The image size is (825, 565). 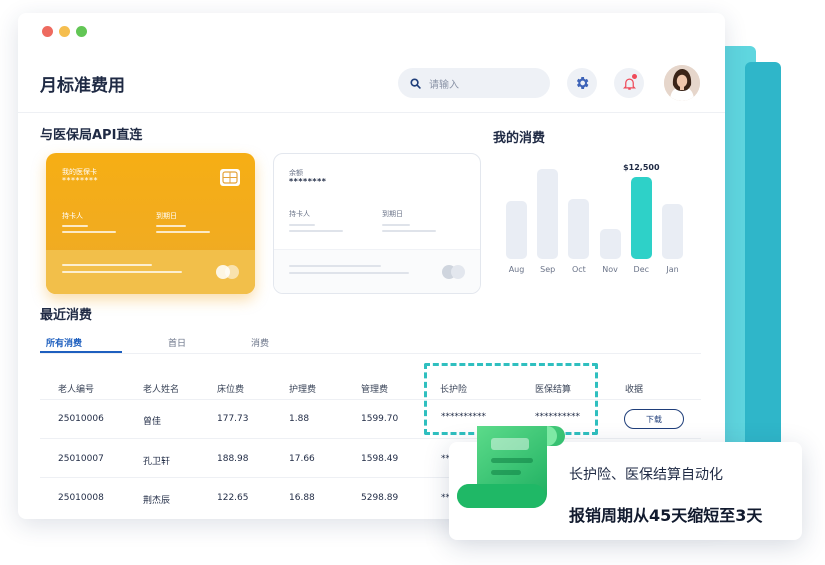 I want to click on cell-bed-fee: 177.73, so click(x=233, y=419).